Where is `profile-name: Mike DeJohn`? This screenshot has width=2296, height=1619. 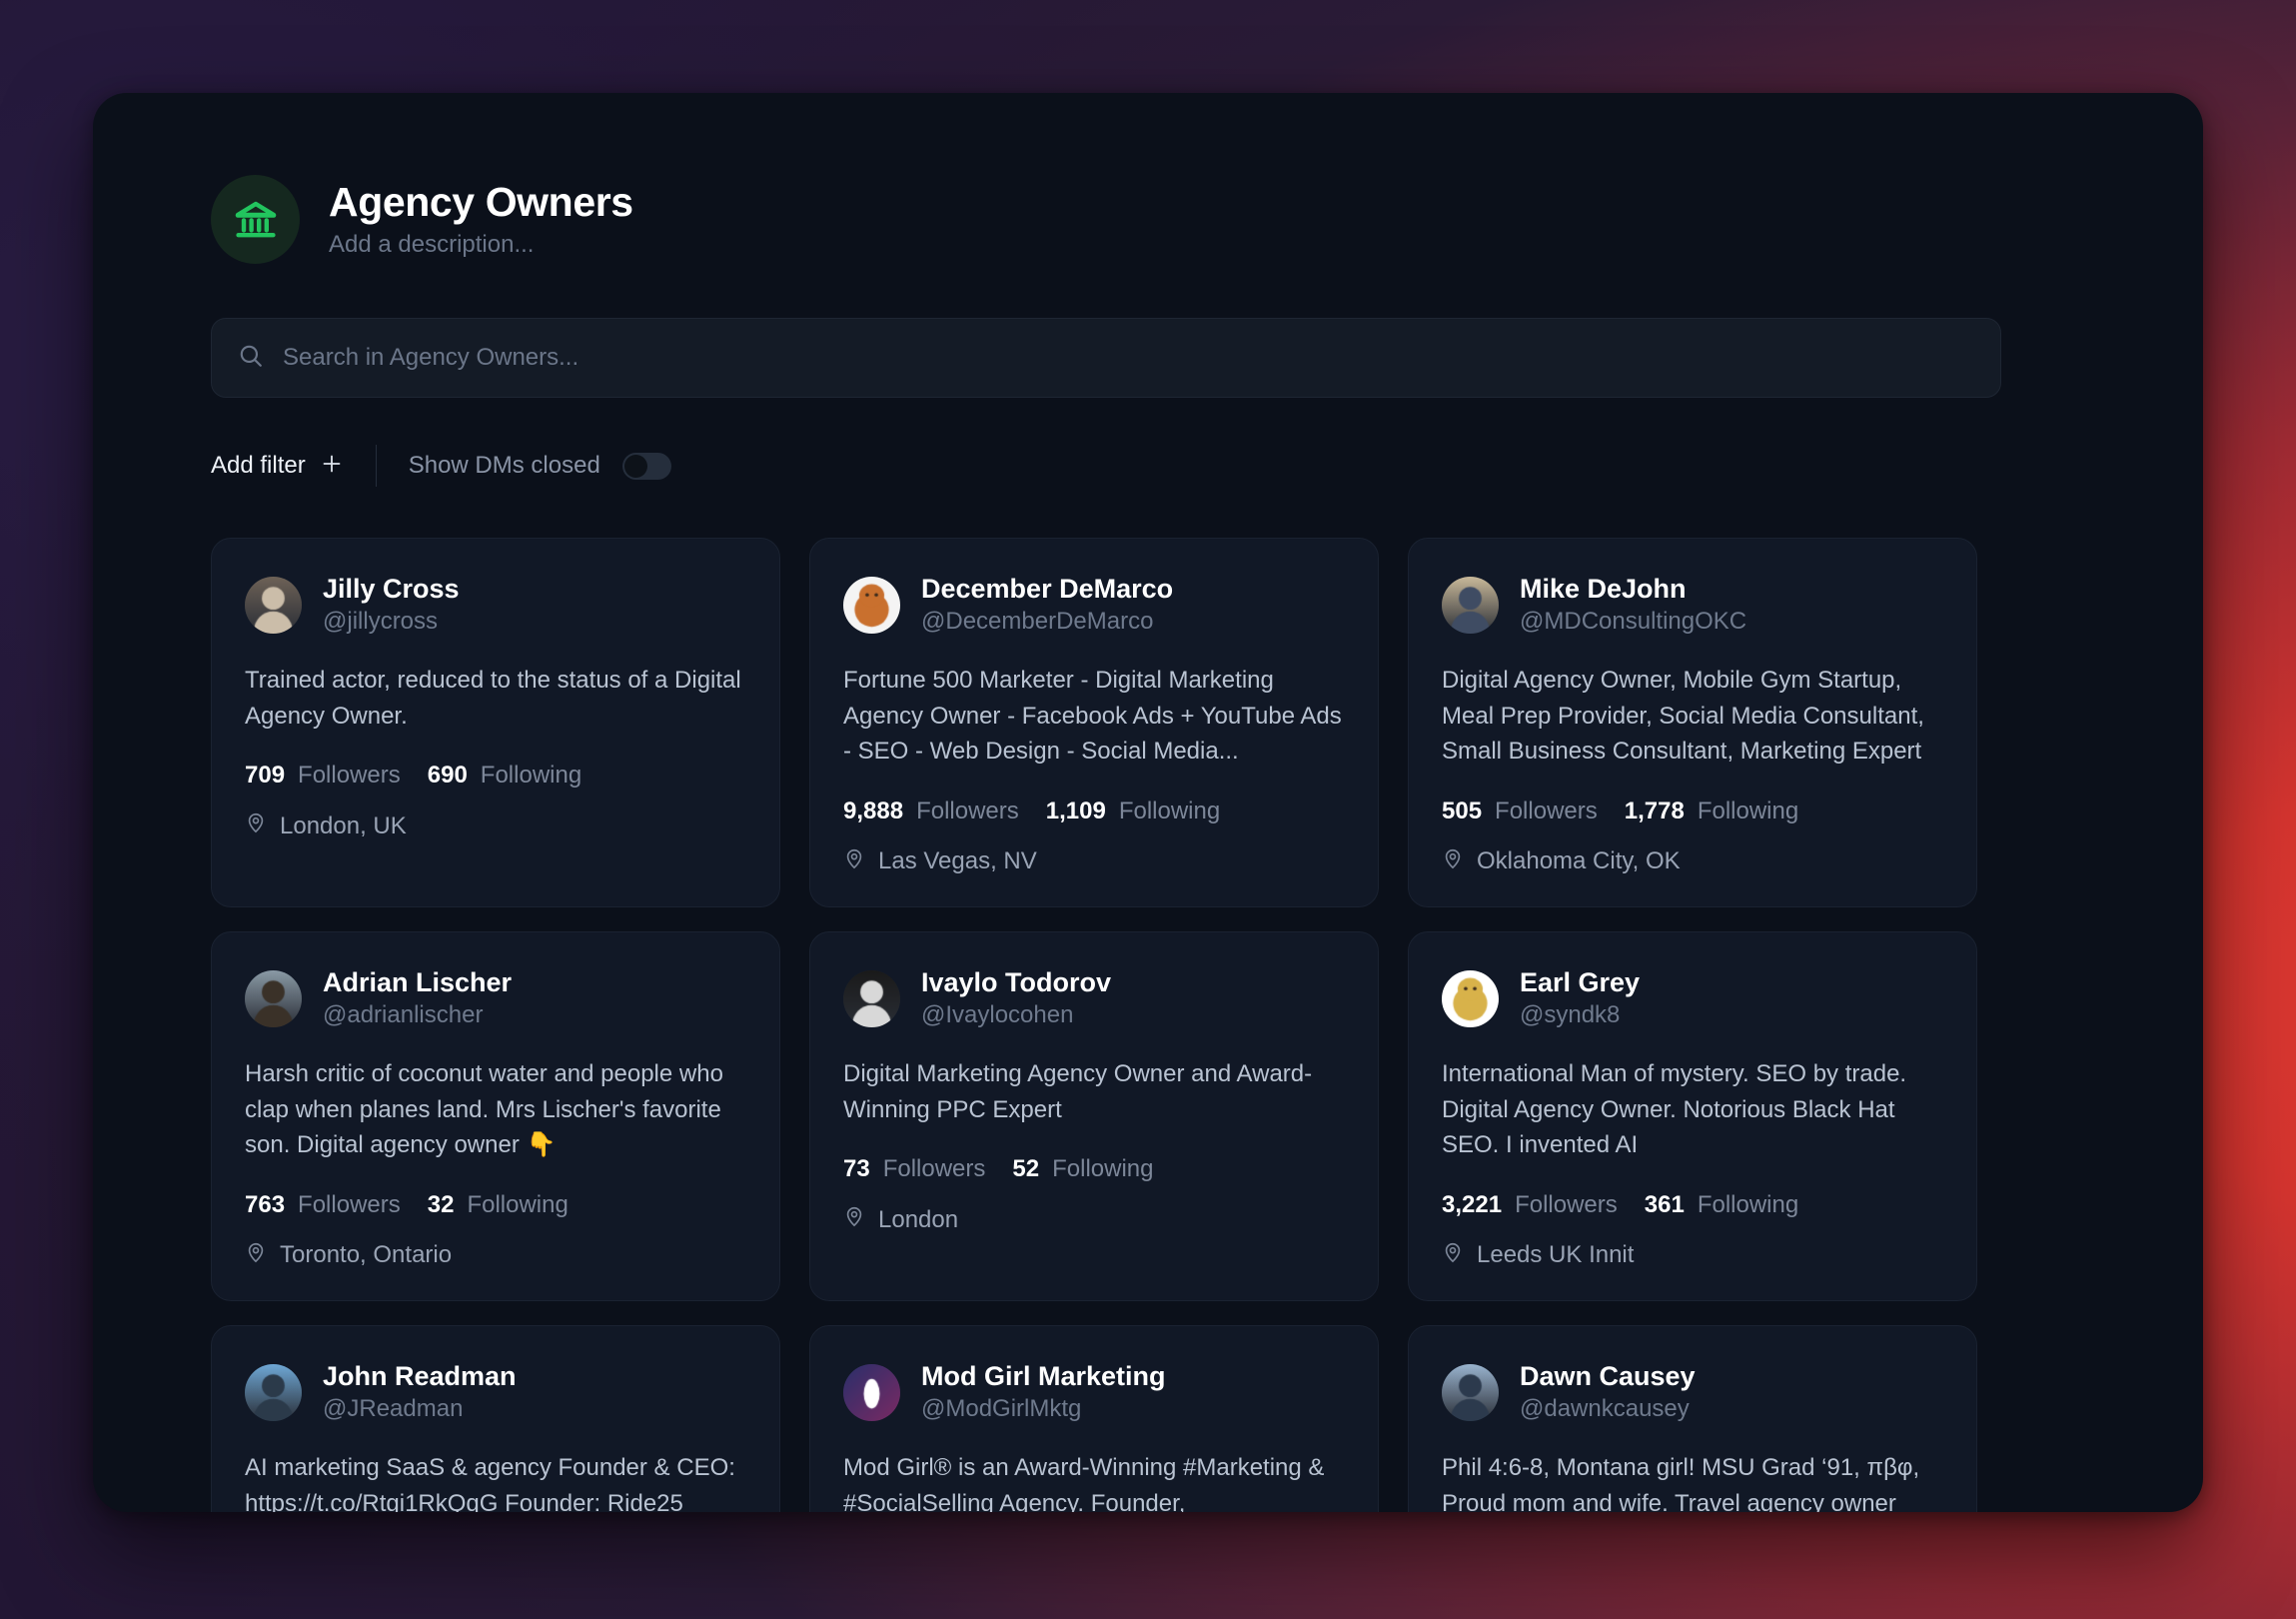 profile-name: Mike DeJohn is located at coordinates (1603, 589).